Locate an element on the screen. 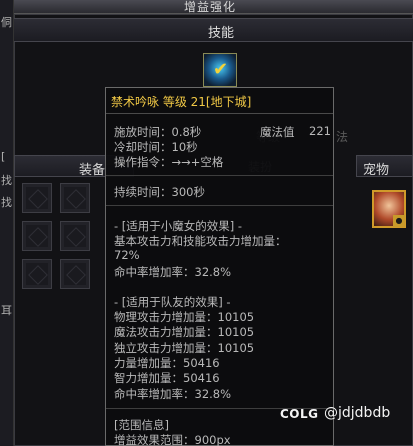  command: 操作指令：→→+空格 is located at coordinates (169, 162).